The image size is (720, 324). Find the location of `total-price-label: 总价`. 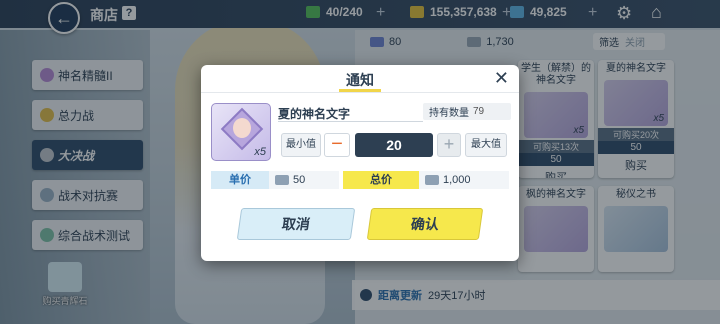

total-price-label: 总价 is located at coordinates (381, 180).